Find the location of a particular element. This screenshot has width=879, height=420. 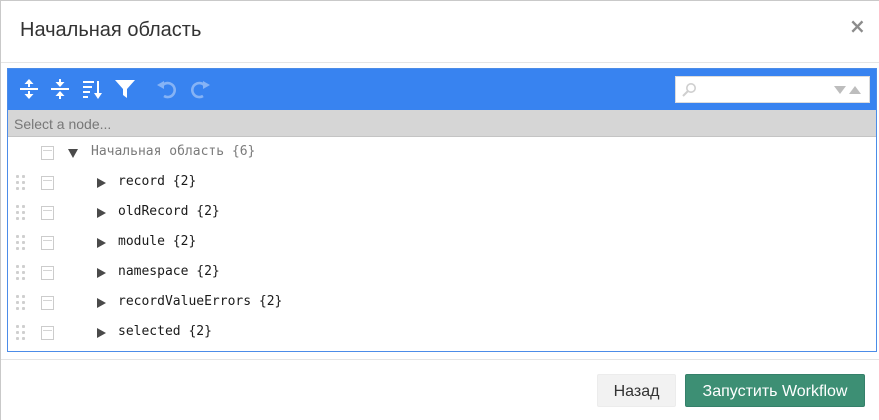

tree-row: recordValueErrors {2} is located at coordinates (442, 303).